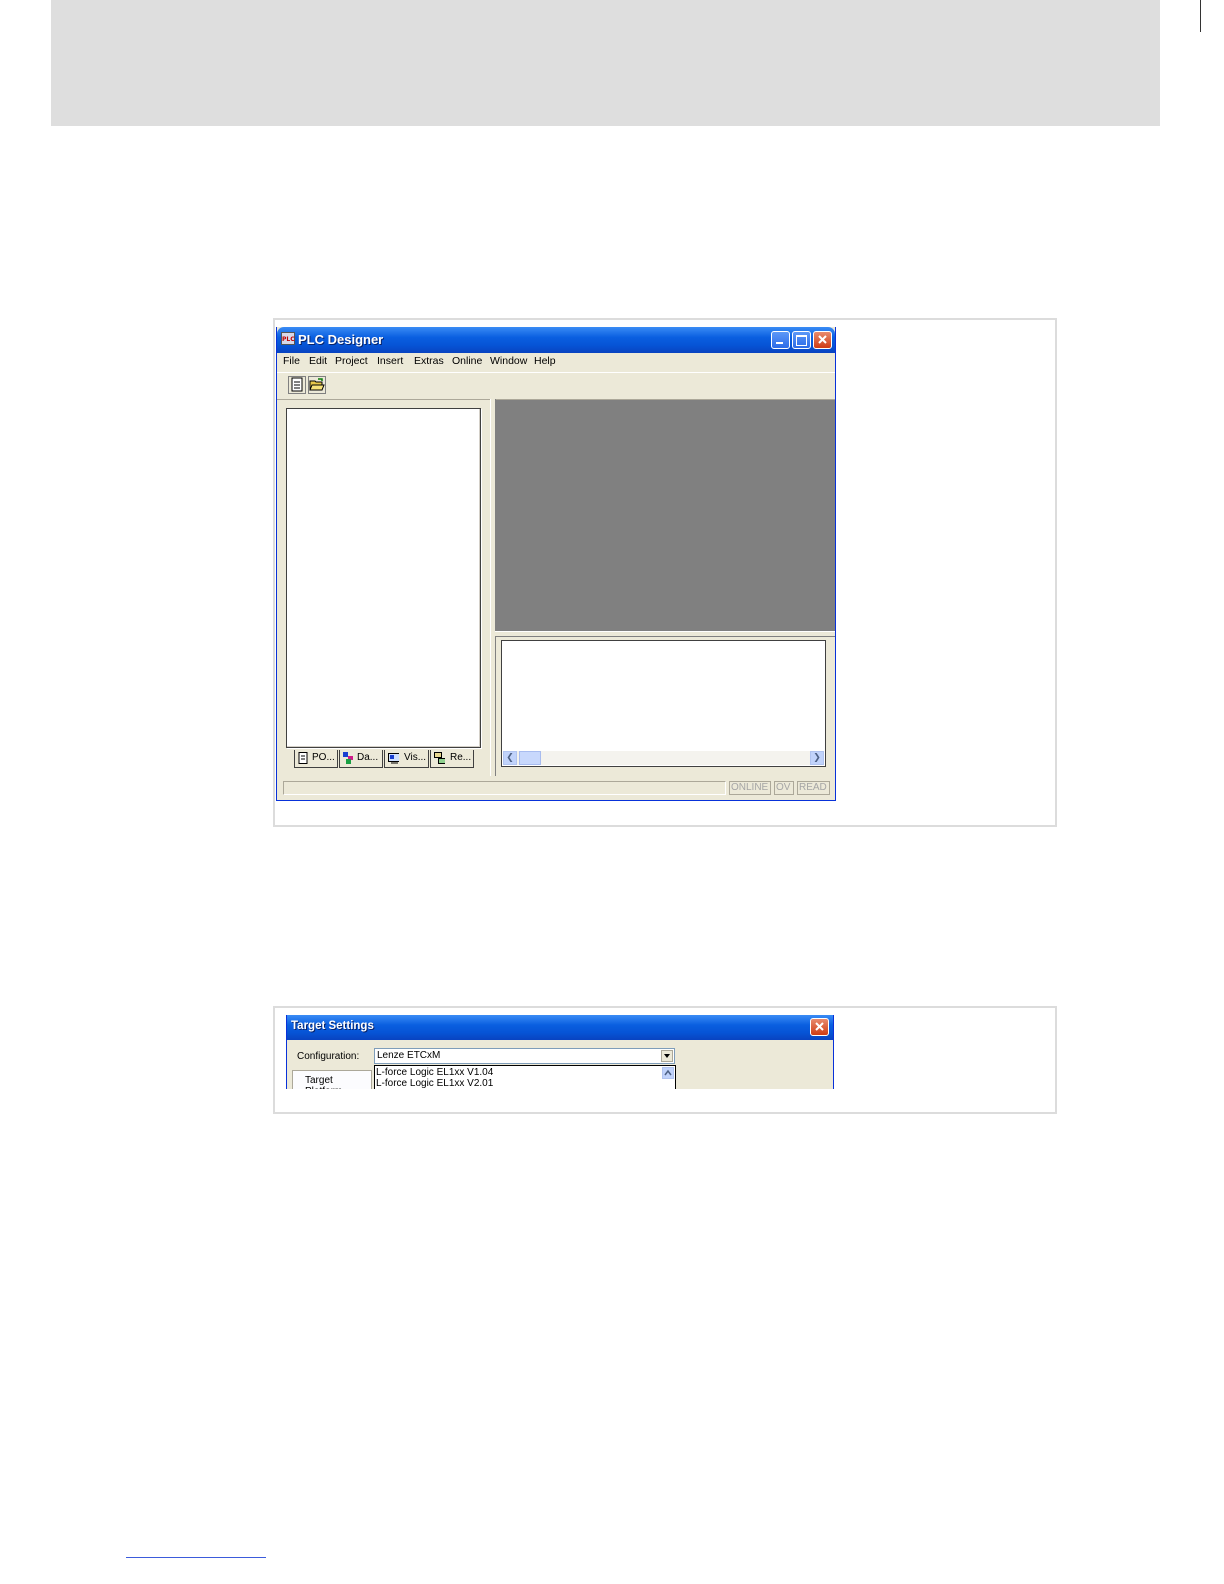 This screenshot has width=1224, height=1584. I want to click on footer-link-underline, so click(196, 1557).